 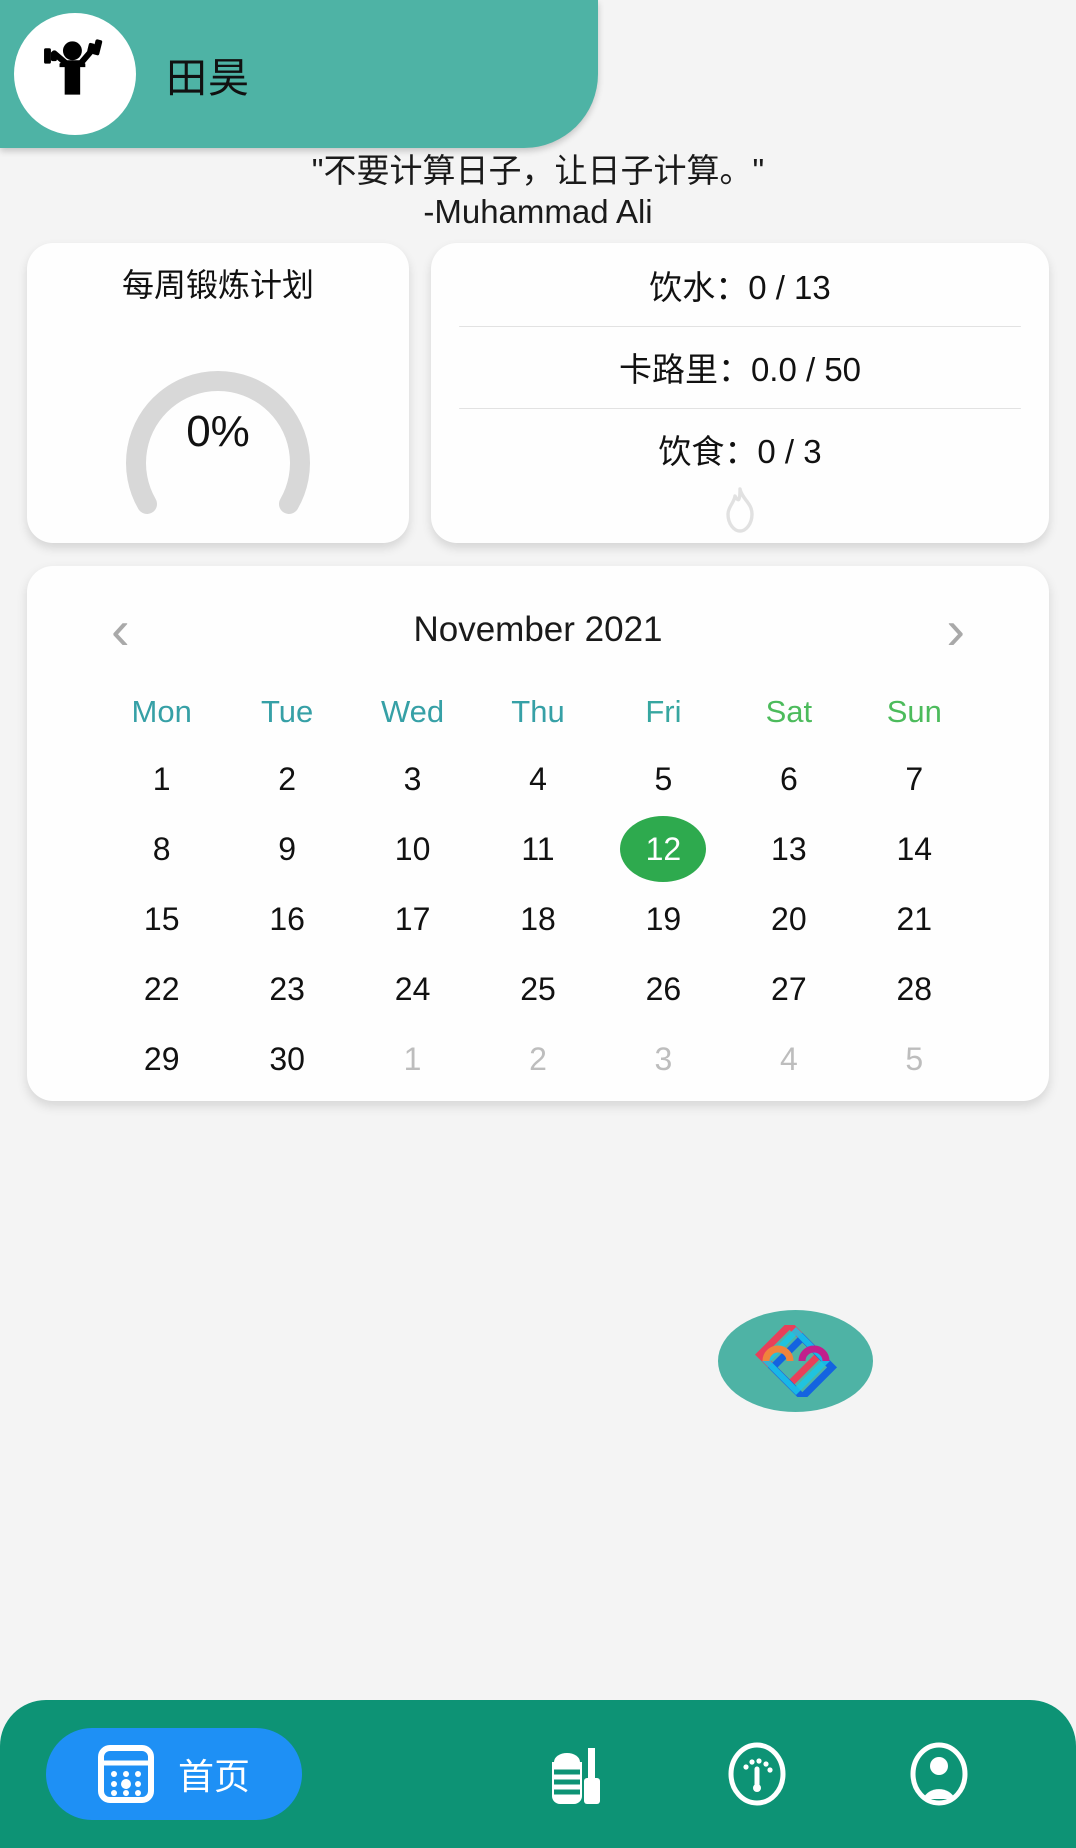 What do you see at coordinates (174, 1774) in the screenshot?
I see `nav-item-home: 首页` at bounding box center [174, 1774].